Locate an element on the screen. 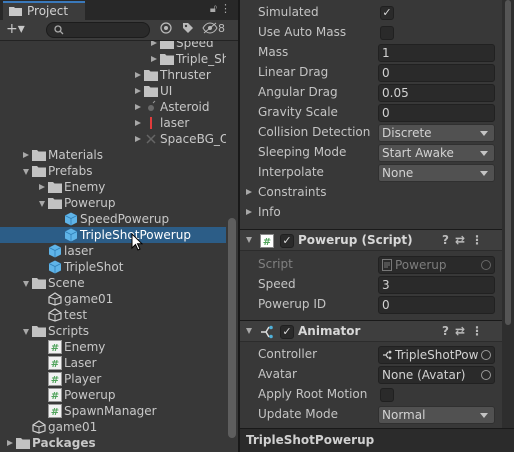 This screenshot has height=452, width=514. preview-bar: TripleShotPowerup is located at coordinates (377, 440).